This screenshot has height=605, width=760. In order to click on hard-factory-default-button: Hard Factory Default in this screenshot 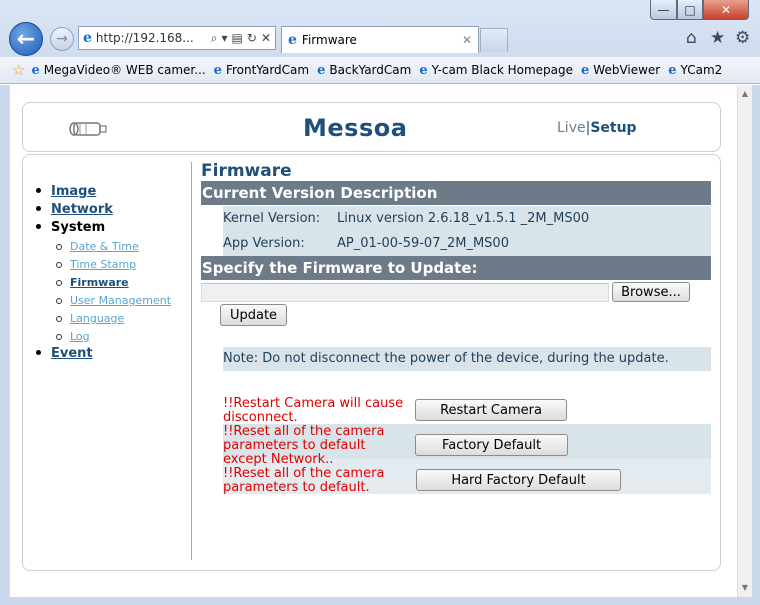, I will do `click(518, 480)`.